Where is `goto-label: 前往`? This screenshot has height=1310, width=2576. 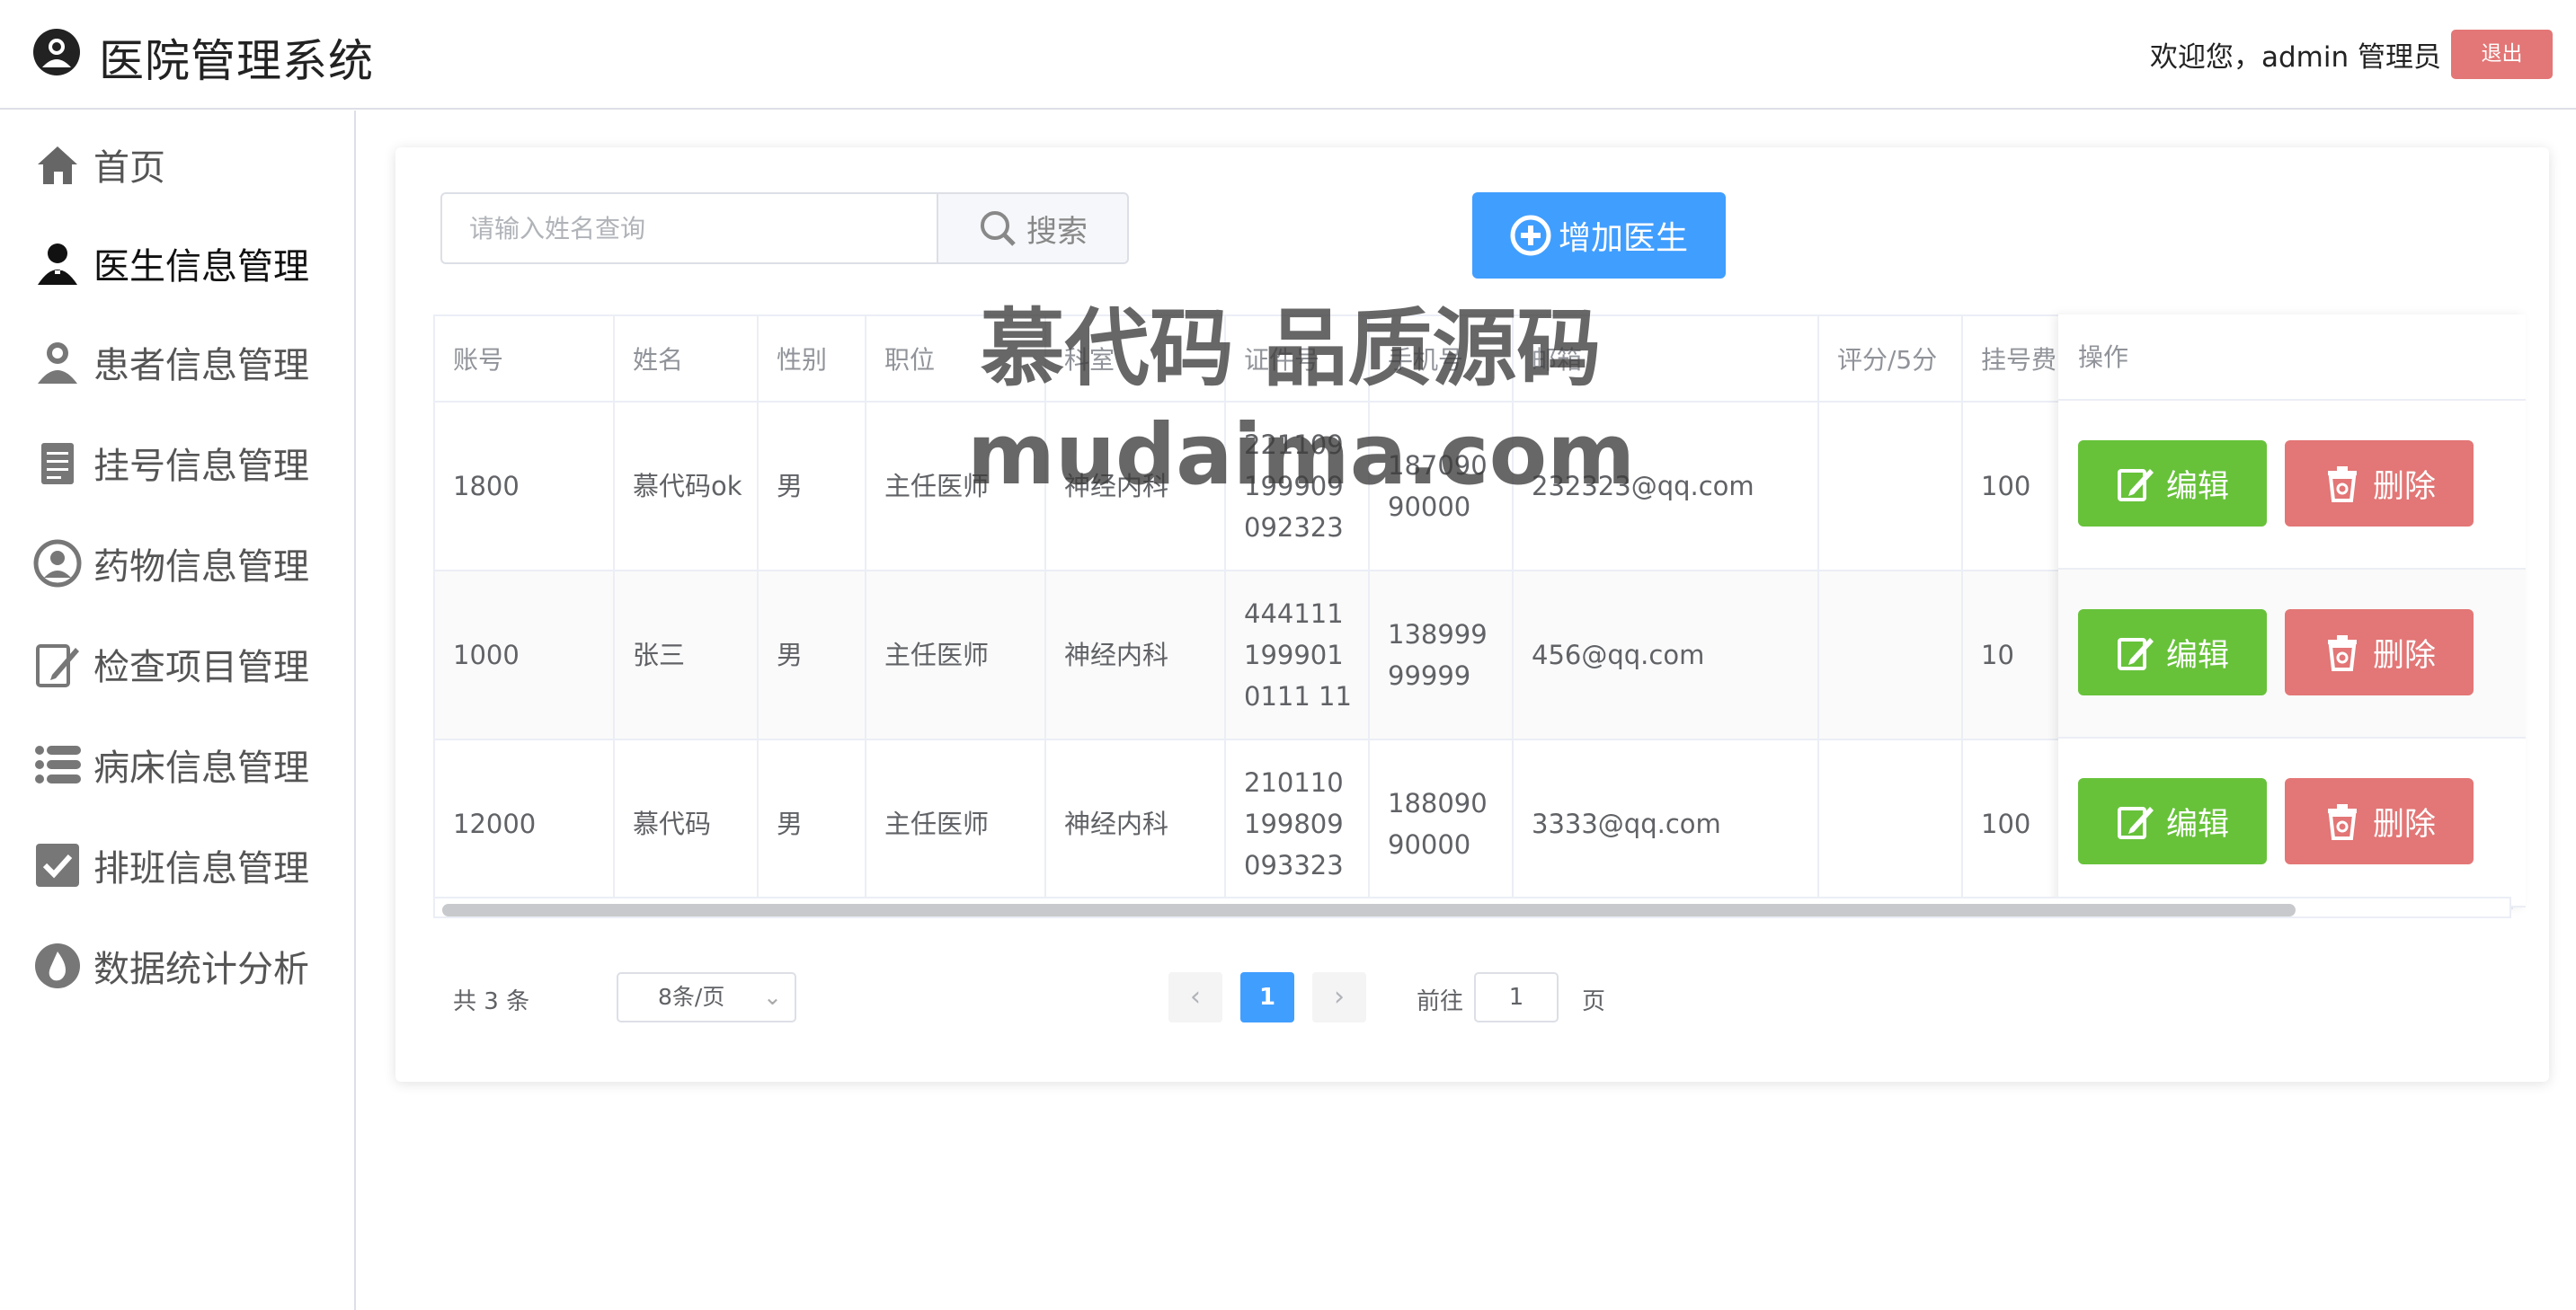
goto-label: 前往 is located at coordinates (1440, 1001).